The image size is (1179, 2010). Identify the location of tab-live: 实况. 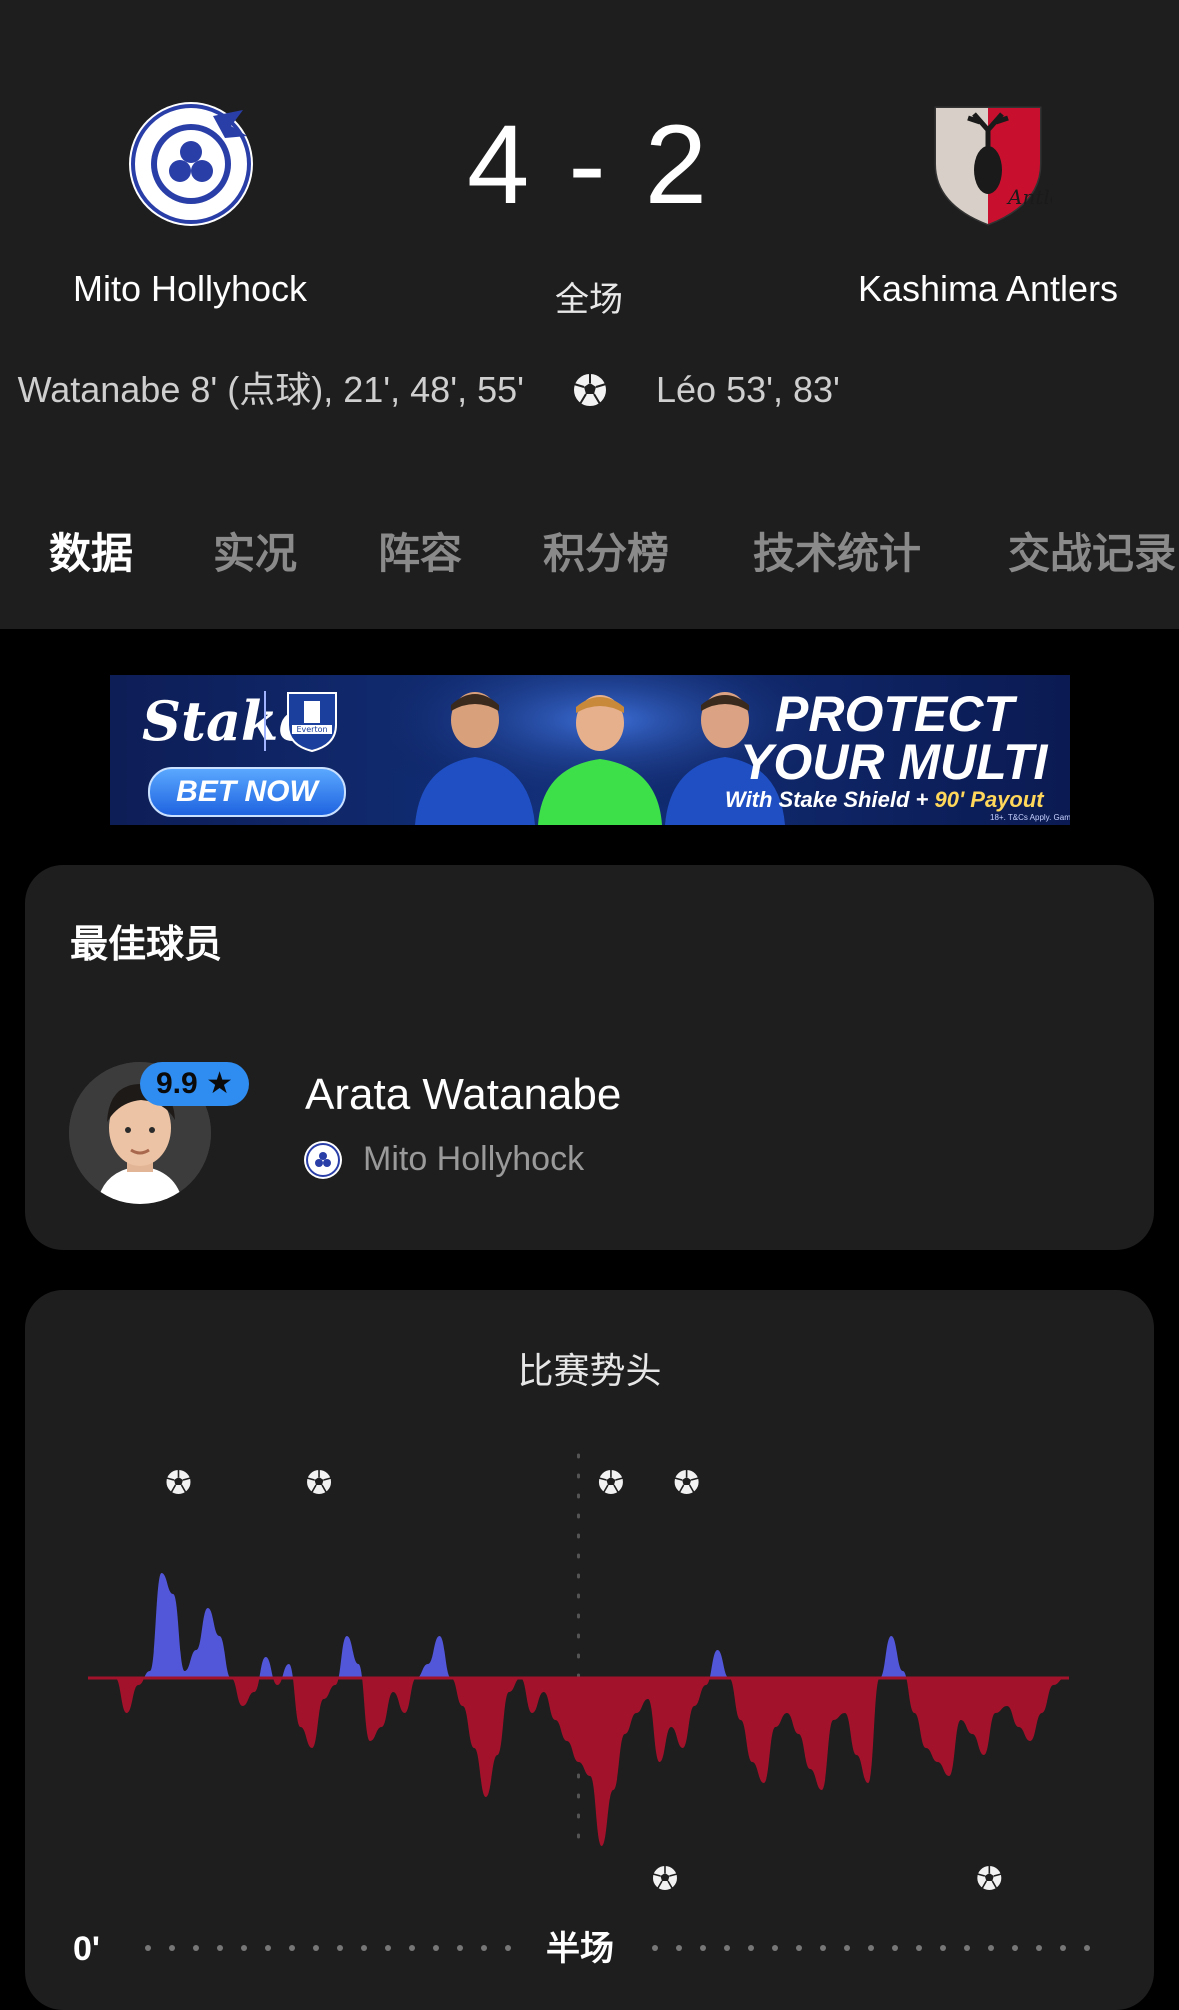
(255, 550).